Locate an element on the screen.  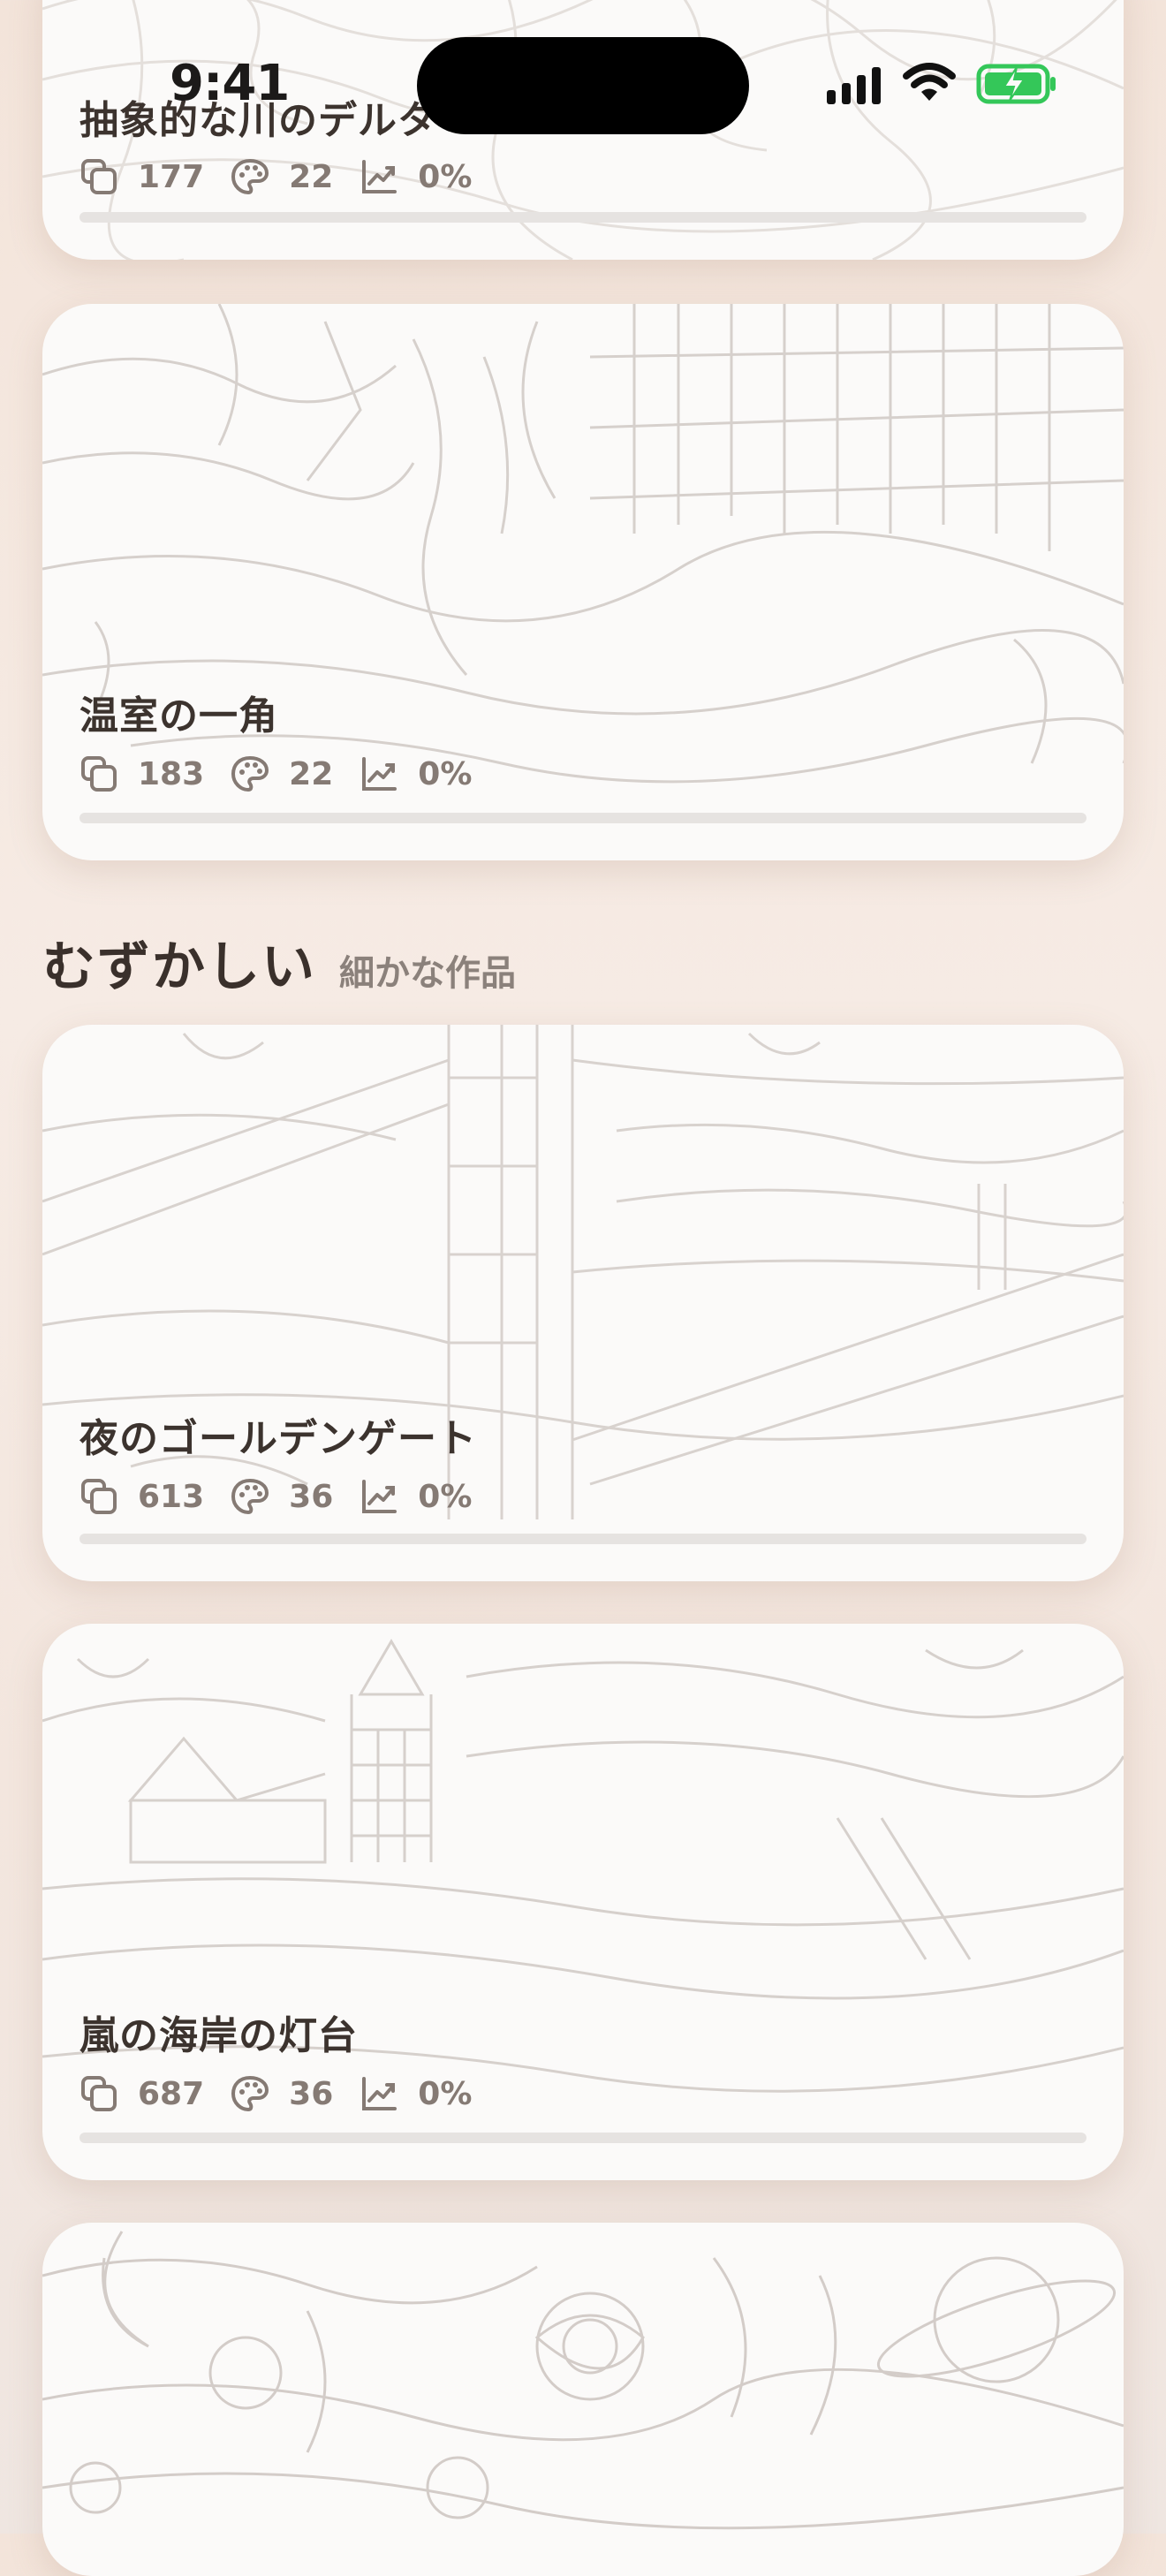
shapes-count: 613 is located at coordinates (171, 1497).